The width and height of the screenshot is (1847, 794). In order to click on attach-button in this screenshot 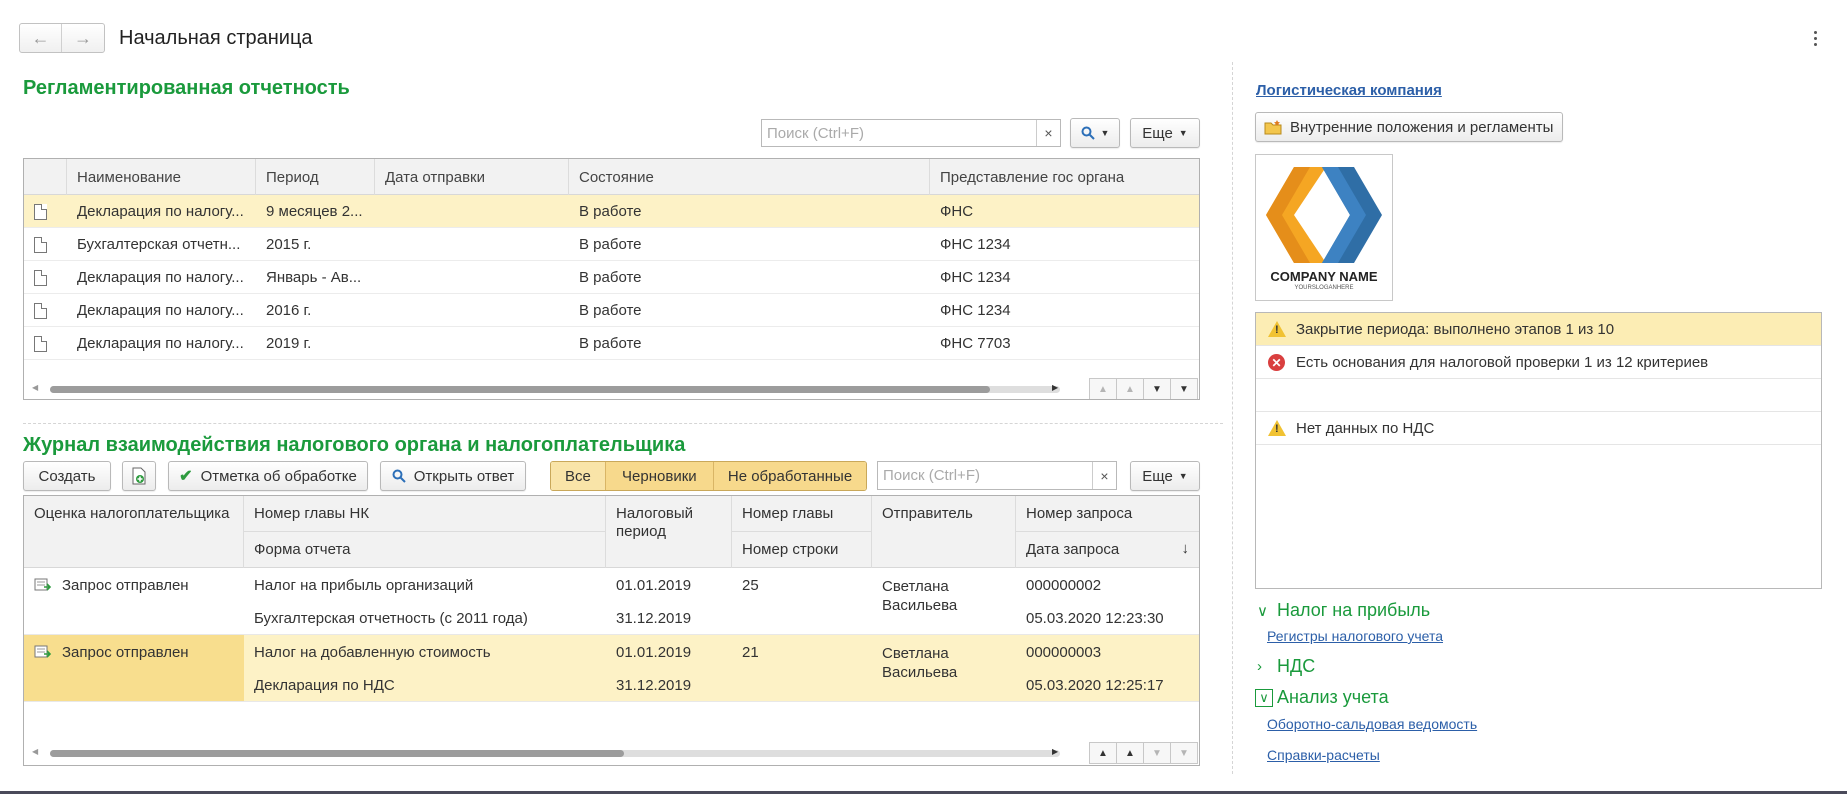, I will do `click(139, 476)`.